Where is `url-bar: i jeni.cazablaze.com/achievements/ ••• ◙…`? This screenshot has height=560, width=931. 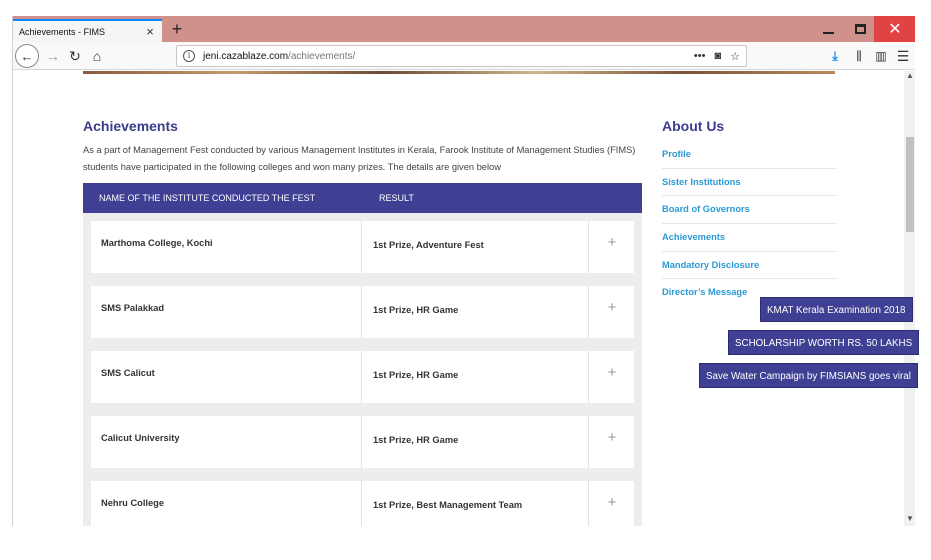
url-bar: i jeni.cazablaze.com/achievements/ ••• ◙… is located at coordinates (461, 56).